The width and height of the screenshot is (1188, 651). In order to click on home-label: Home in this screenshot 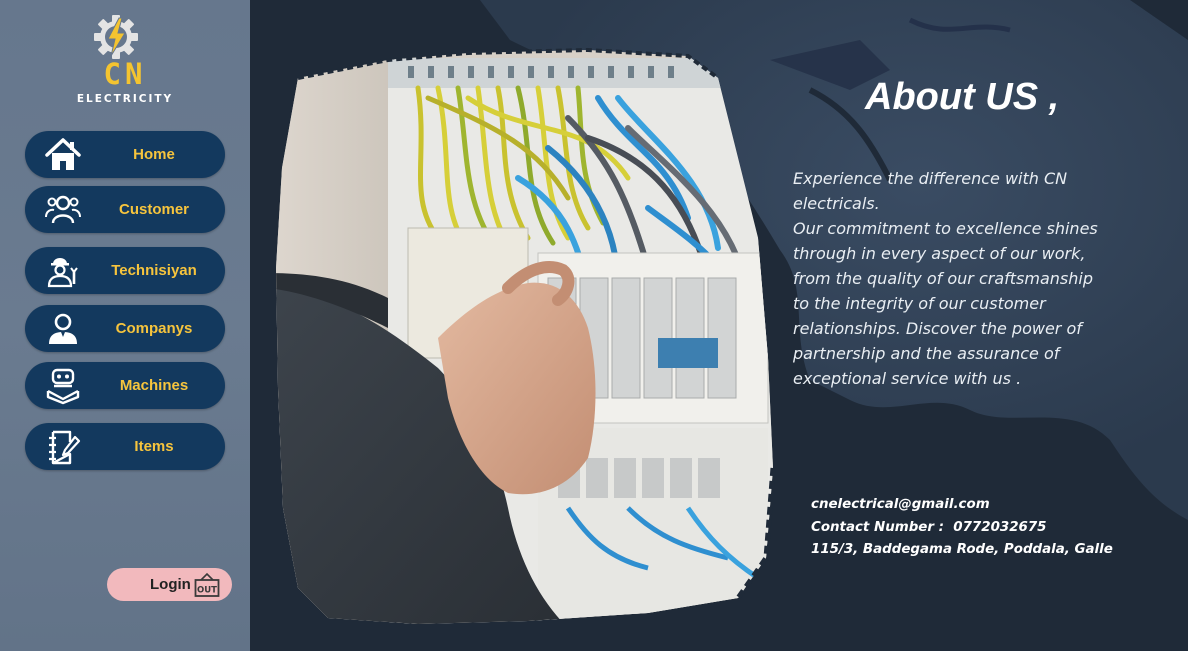, I will do `click(154, 154)`.